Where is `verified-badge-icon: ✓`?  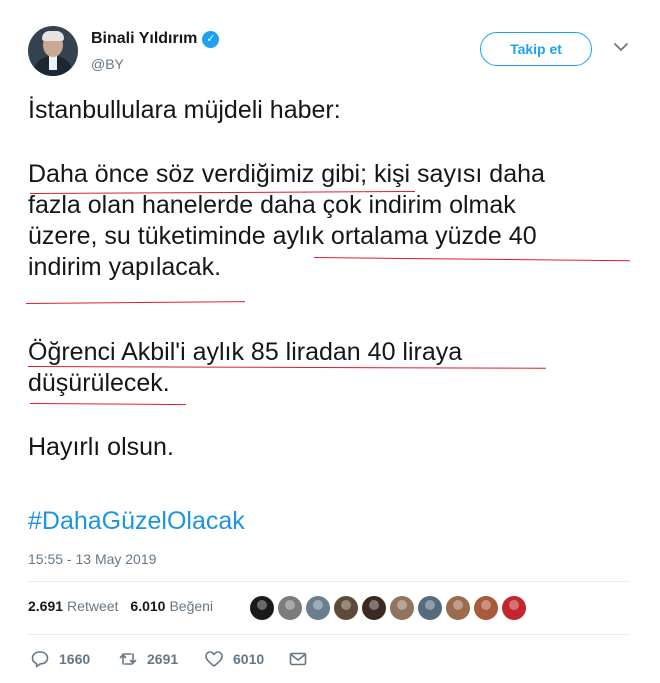 verified-badge-icon: ✓ is located at coordinates (211, 39).